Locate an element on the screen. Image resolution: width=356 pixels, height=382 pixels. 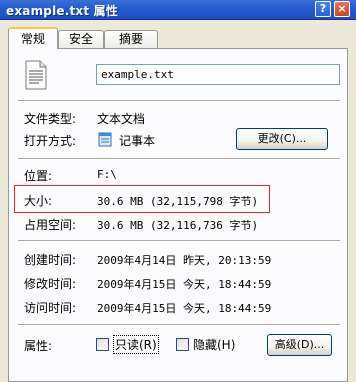
file-type-value: 文本文档 is located at coordinates (121, 119).